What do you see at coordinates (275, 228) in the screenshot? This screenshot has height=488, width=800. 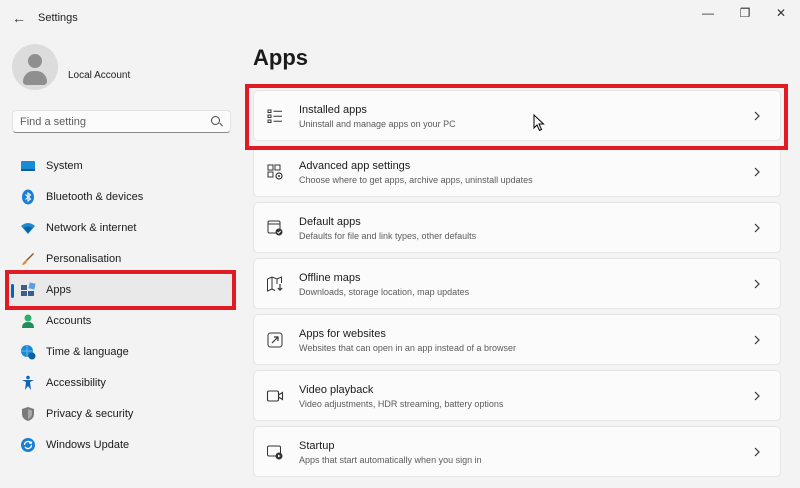 I see `default-apps-icon` at bounding box center [275, 228].